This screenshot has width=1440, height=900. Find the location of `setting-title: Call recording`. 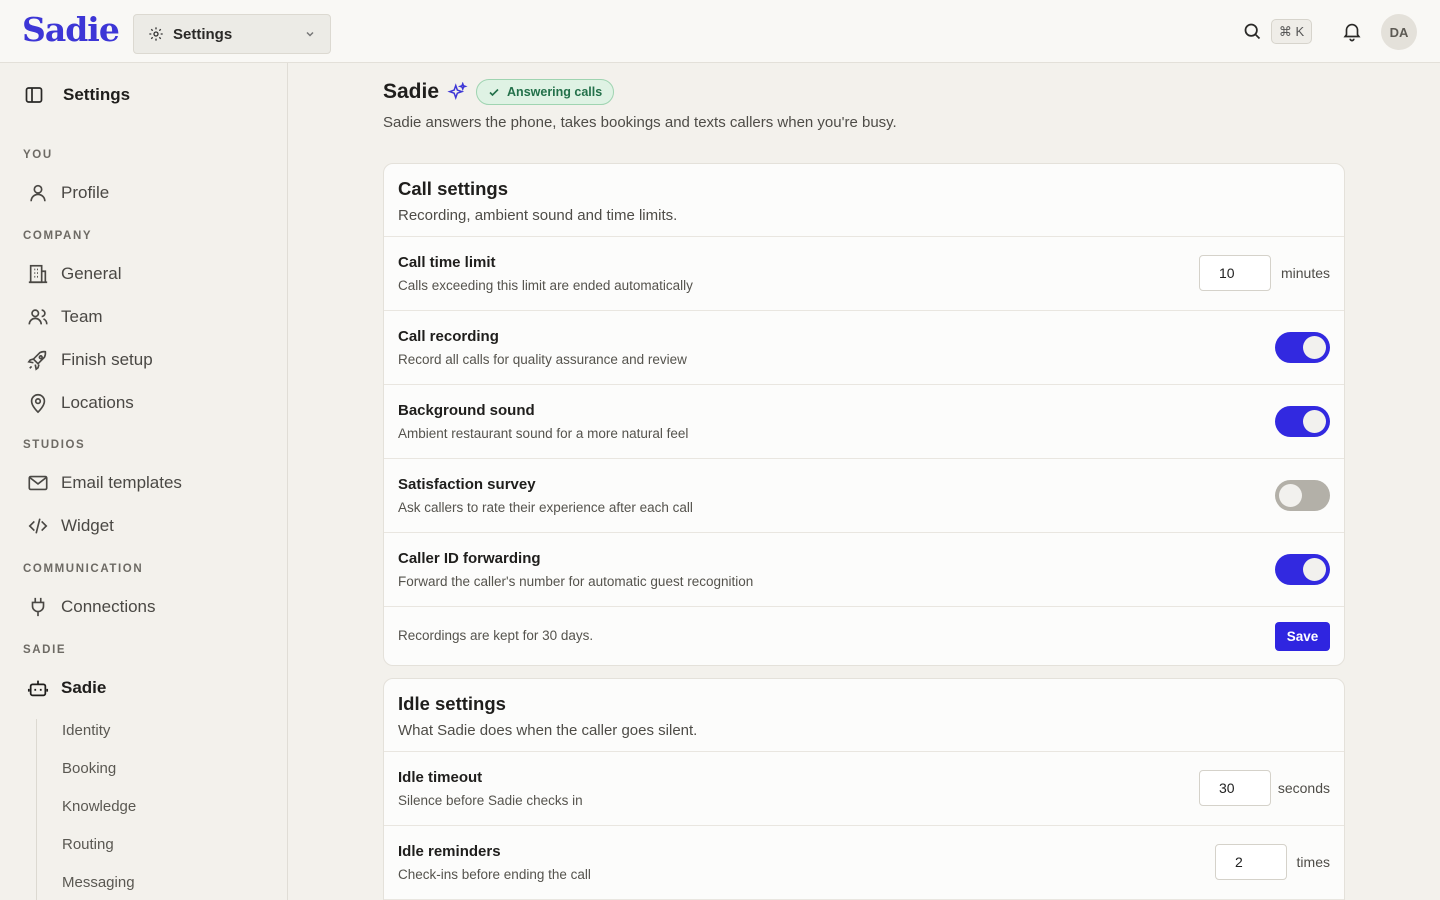

setting-title: Call recording is located at coordinates (448, 336).